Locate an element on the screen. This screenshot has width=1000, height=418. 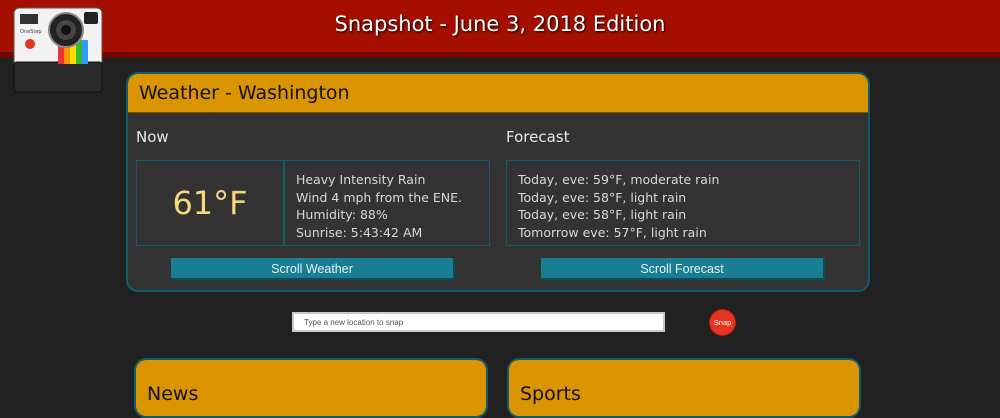
forecast-item: Today, eve: 59°F, moderate rain is located at coordinates (619, 179).